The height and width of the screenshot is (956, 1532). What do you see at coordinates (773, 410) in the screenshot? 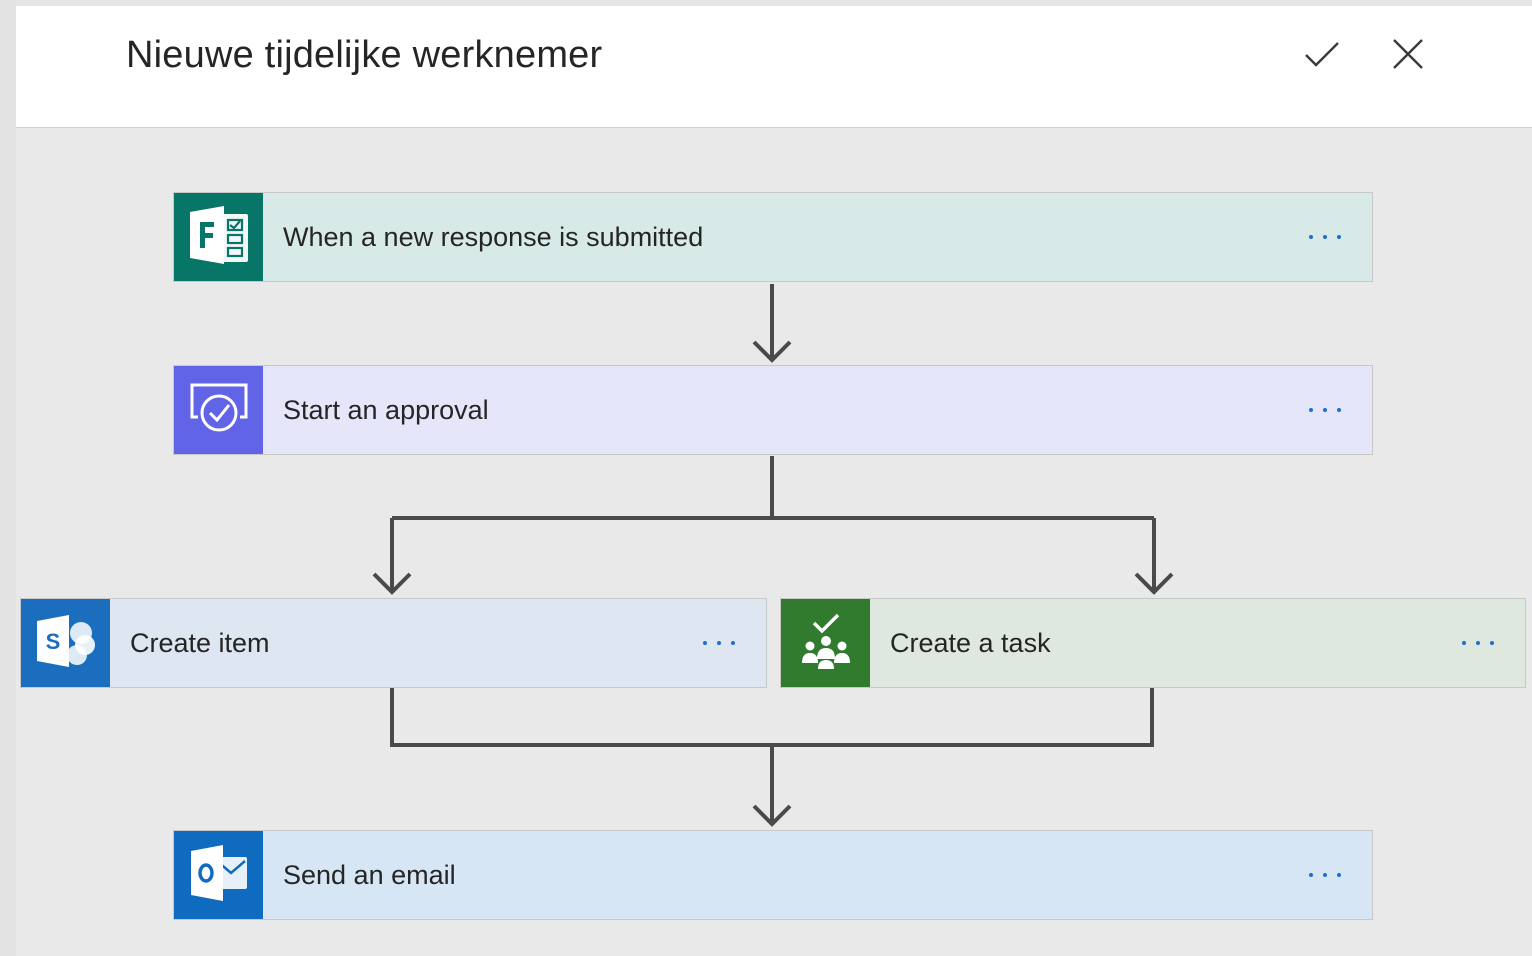
I see `step-card-approval: Start an approval` at bounding box center [773, 410].